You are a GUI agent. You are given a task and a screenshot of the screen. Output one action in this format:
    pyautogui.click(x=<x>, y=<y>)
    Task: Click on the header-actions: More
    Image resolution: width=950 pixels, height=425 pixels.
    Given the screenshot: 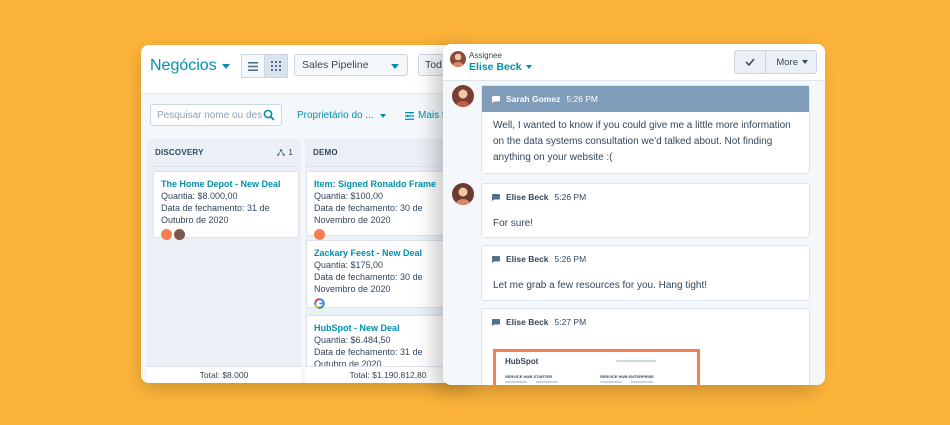 What is the action you would take?
    pyautogui.click(x=775, y=62)
    